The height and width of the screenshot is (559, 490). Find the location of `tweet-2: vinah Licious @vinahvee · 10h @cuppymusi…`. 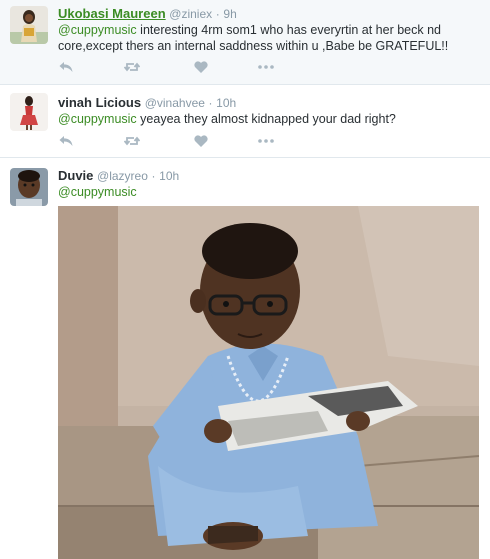

tweet-2: vinah Licious @vinahvee · 10h @cuppymusi… is located at coordinates (245, 121).